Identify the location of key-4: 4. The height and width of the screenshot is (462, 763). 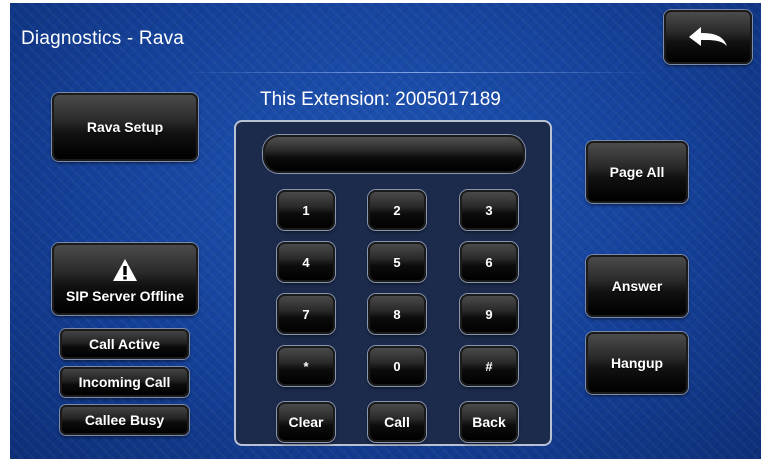
(306, 262).